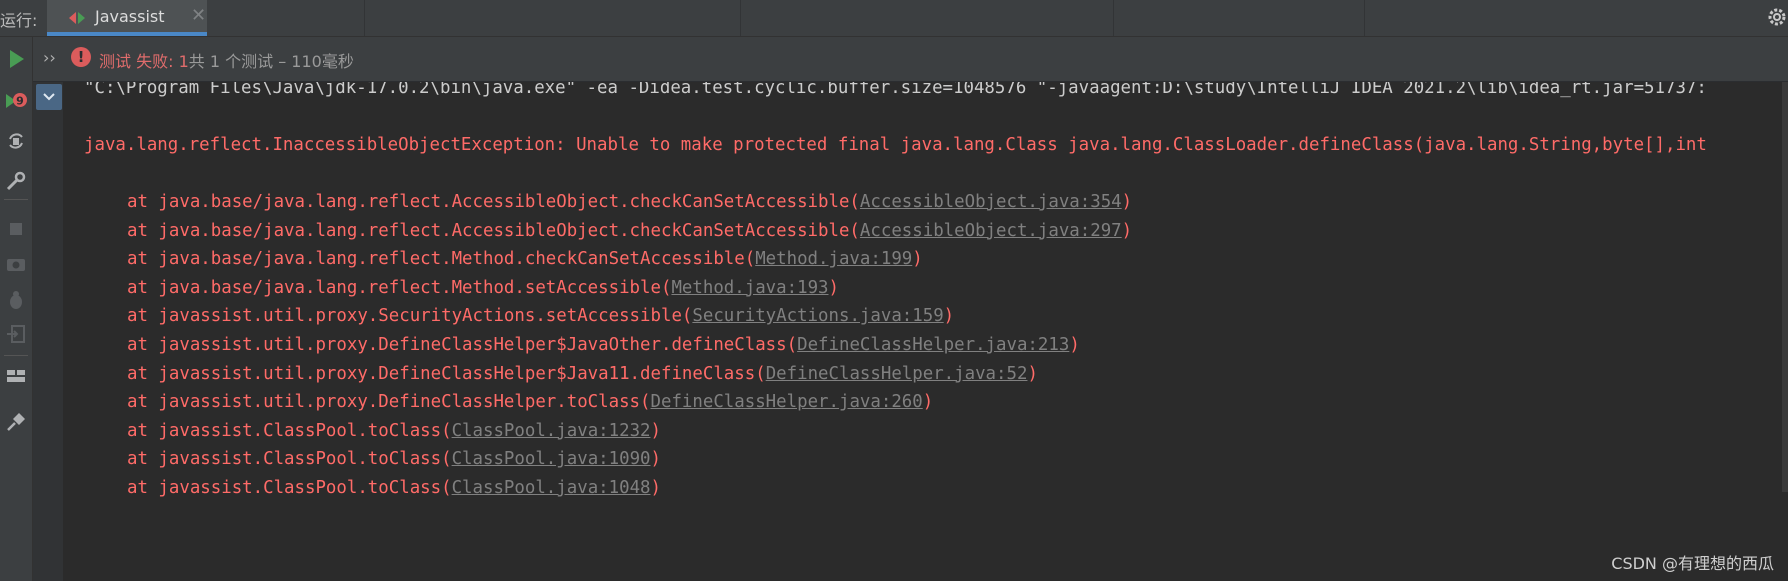  I want to click on run-tool-window-tabbar: 运行: Javassist ✕, so click(894, 18).